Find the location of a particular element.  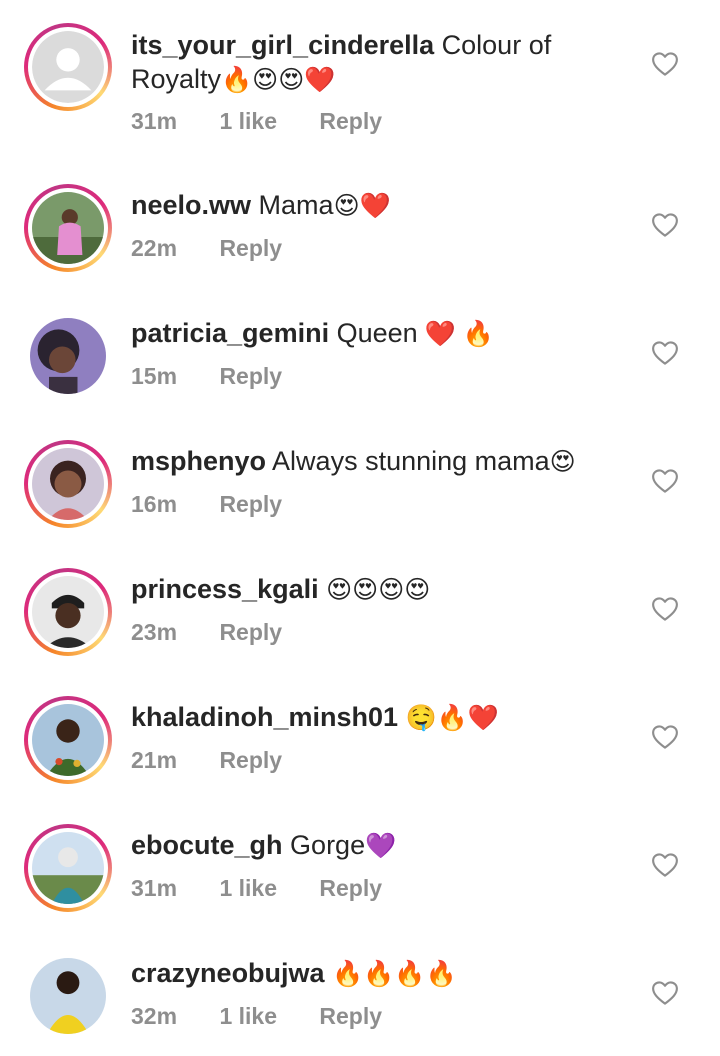

comment-body: Gorge is located at coordinates (328, 845).